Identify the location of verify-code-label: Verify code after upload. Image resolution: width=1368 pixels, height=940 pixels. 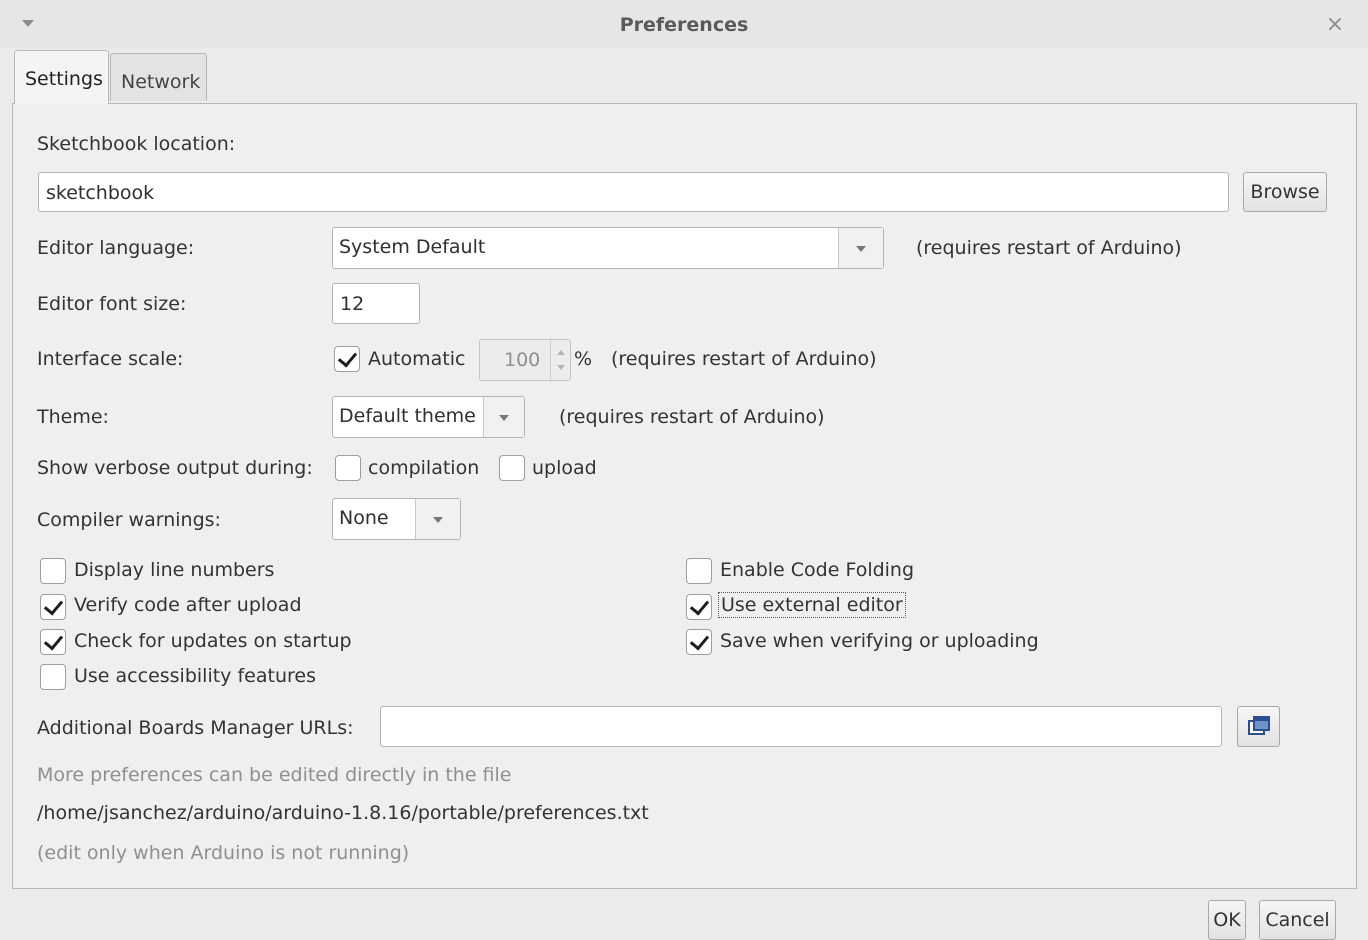
(188, 605).